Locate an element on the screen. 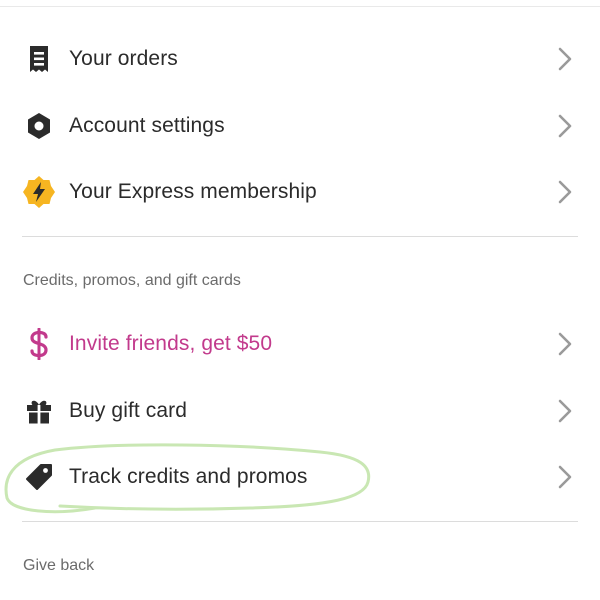  section-heading-credits: Credits, promos, and gift cards is located at coordinates (132, 280).